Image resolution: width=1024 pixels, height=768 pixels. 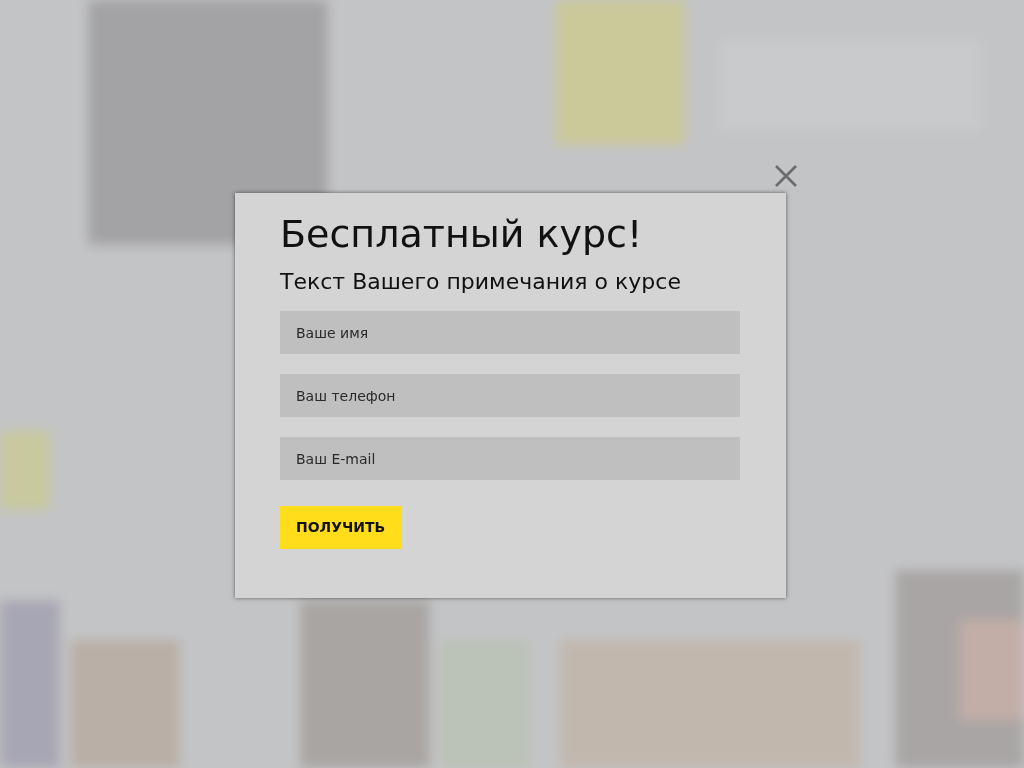 I want to click on submit-button: ПОЛУЧИТЬ, so click(x=341, y=528).